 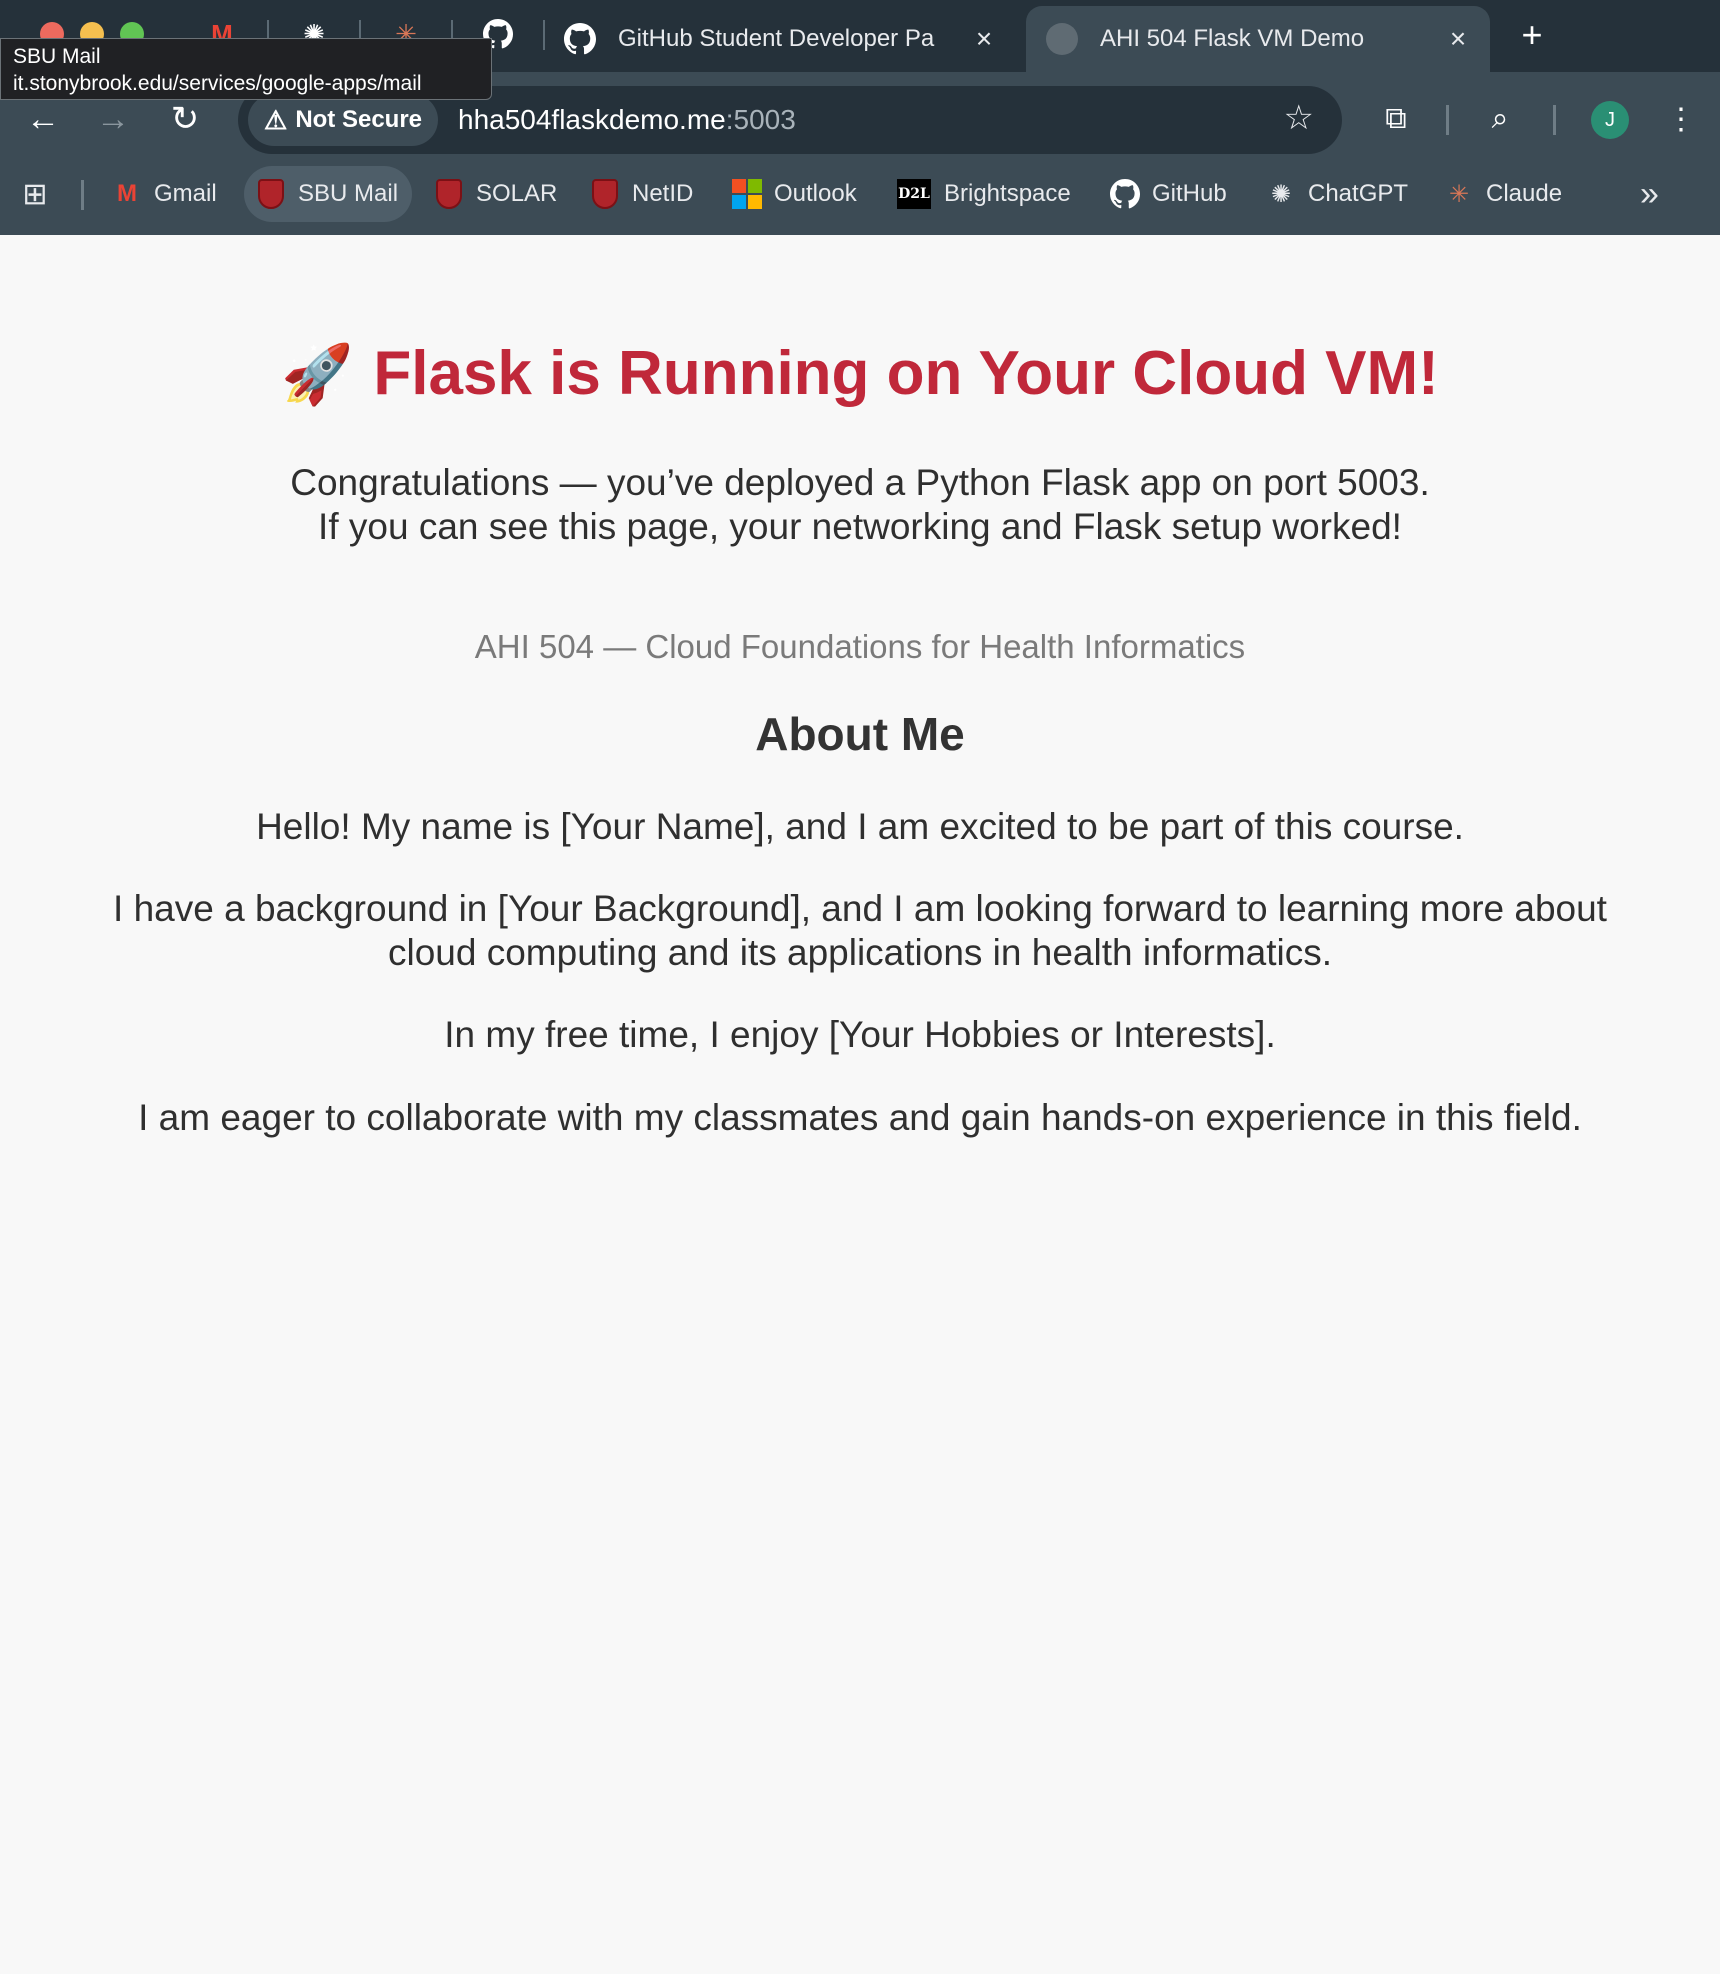 I want to click on d2l-icon: D2L, so click(x=914, y=194).